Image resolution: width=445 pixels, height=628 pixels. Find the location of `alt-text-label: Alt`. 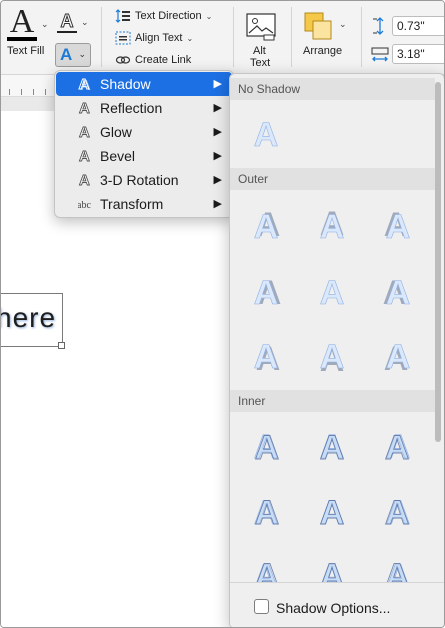

alt-text-label: Alt is located at coordinates (259, 51).